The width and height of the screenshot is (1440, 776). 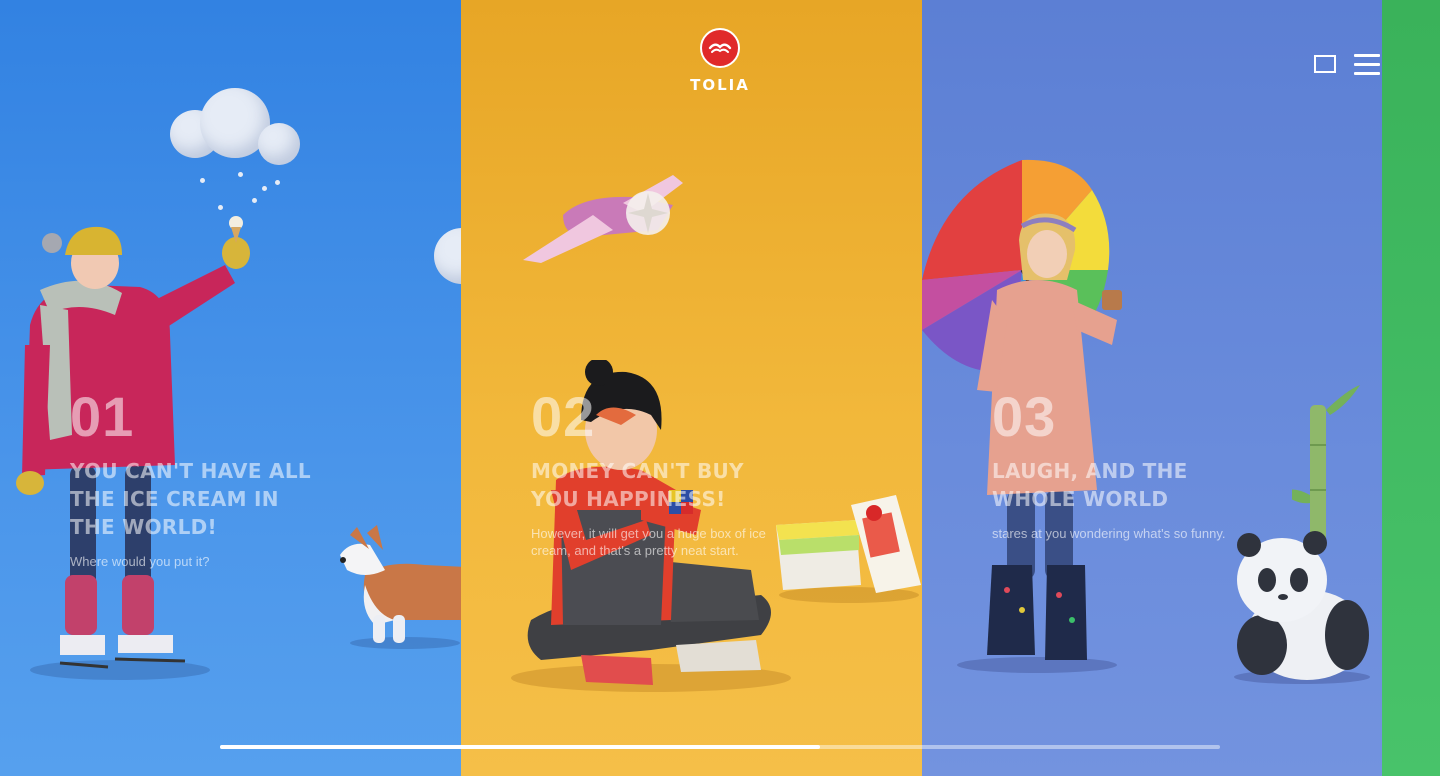 What do you see at coordinates (848, 549) in the screenshot?
I see `ice-cream-box-illustration` at bounding box center [848, 549].